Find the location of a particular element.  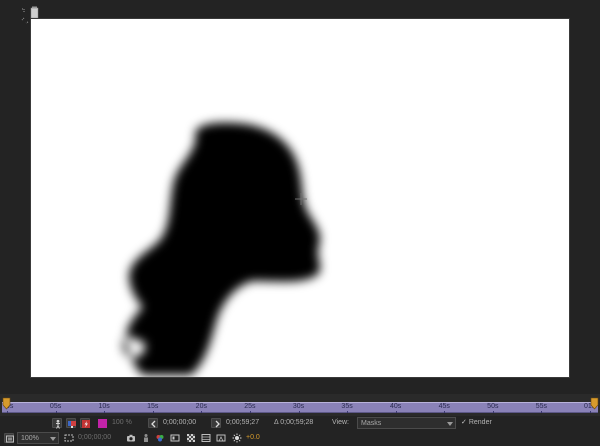

checkerboard-icon is located at coordinates (191, 438).